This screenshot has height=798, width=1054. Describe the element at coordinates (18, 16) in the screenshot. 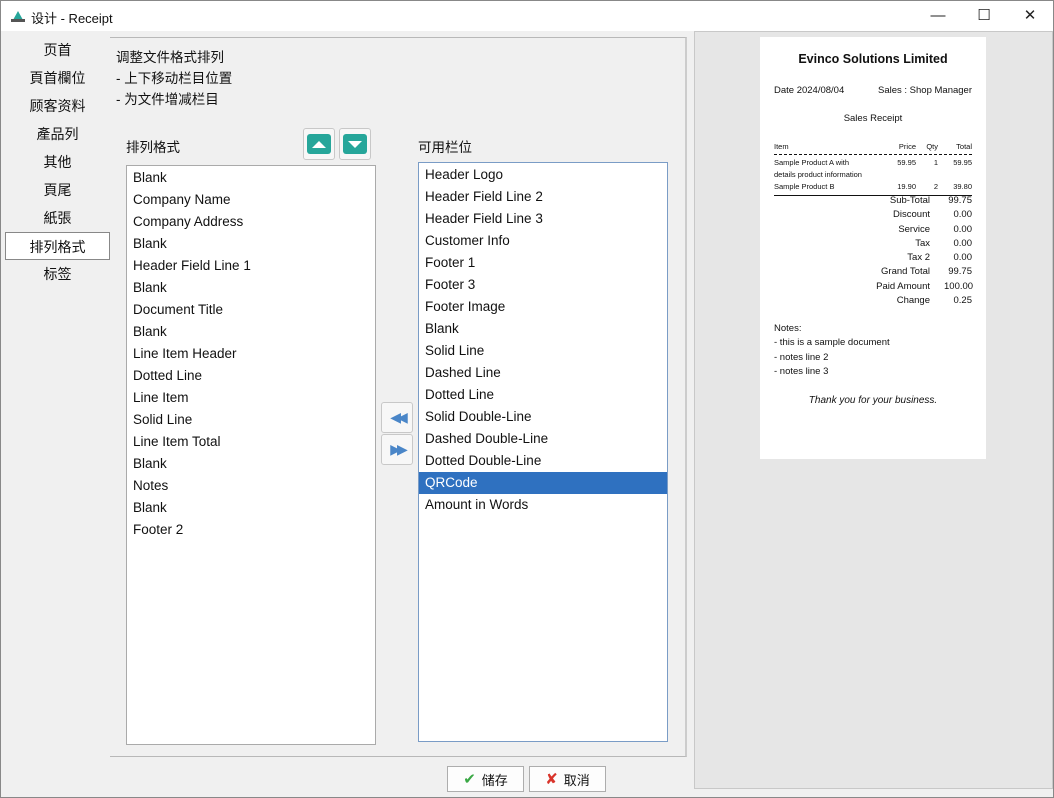

I see `app-icon` at that location.